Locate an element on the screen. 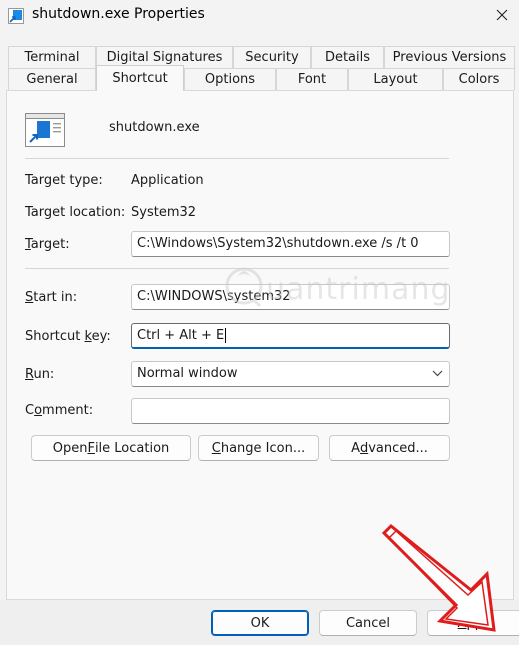  shortcut-key-field: Ctrl + Alt + E is located at coordinates (290, 336).